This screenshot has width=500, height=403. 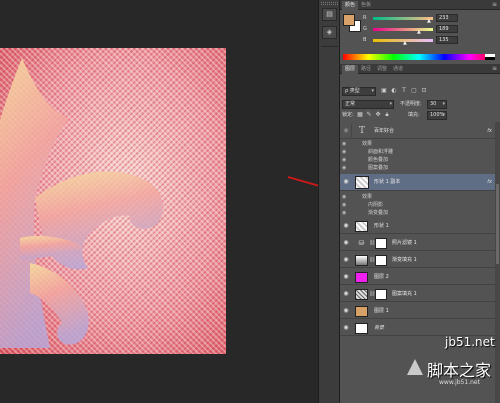 I want to click on red-value-input: 233, so click(x=447, y=18).